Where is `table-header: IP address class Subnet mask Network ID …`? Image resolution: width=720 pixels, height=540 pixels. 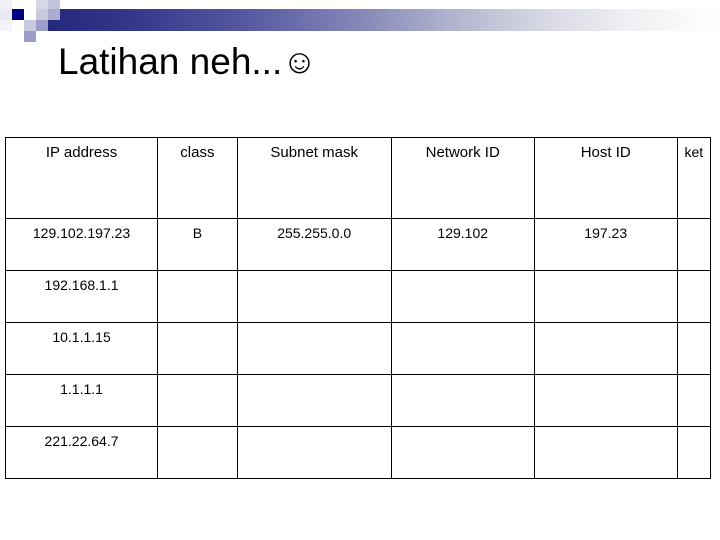
table-header: IP address class Subnet mask Network ID … is located at coordinates (358, 178).